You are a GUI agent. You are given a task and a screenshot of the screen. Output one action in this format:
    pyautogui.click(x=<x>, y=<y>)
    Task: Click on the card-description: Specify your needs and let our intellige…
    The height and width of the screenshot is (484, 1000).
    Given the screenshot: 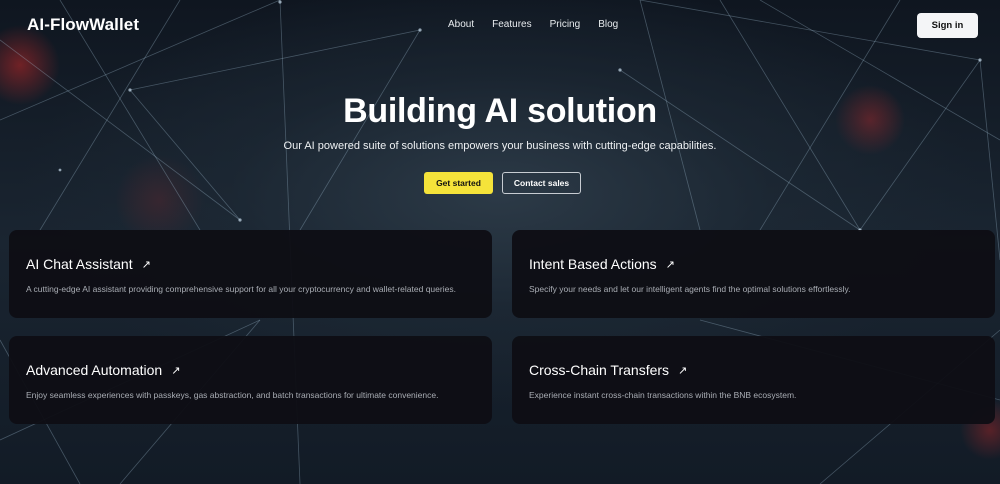 What is the action you would take?
    pyautogui.click(x=690, y=289)
    